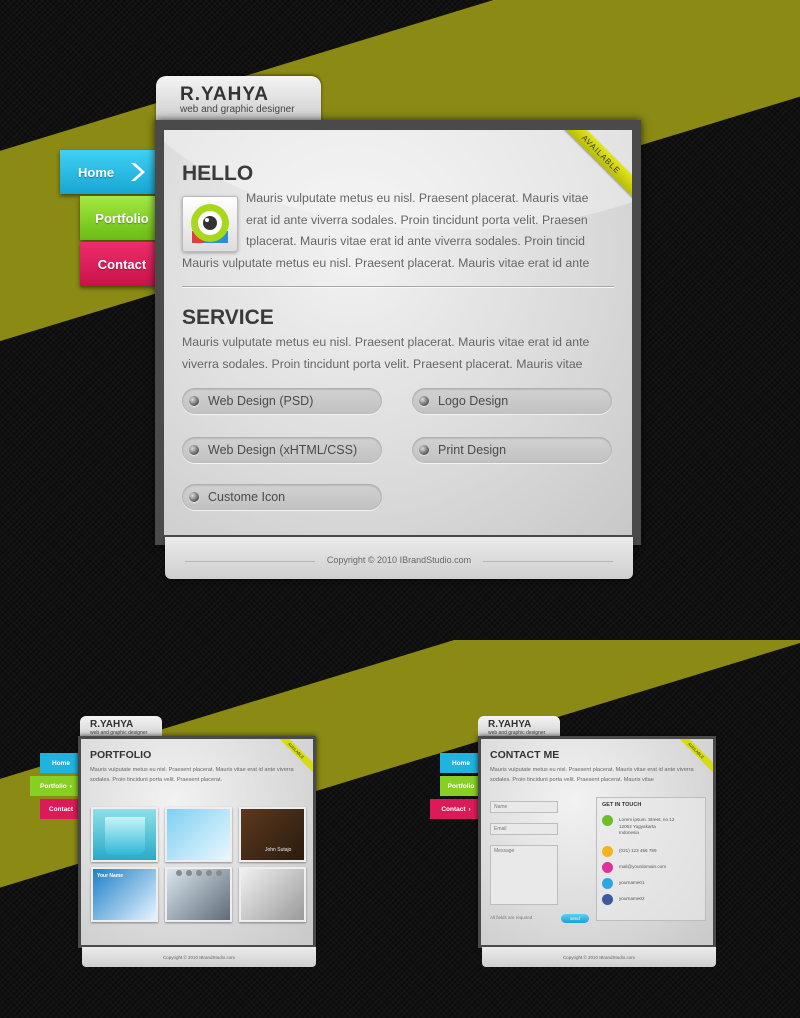 The image size is (800, 1018). I want to click on skype-icon, so click(607, 883).